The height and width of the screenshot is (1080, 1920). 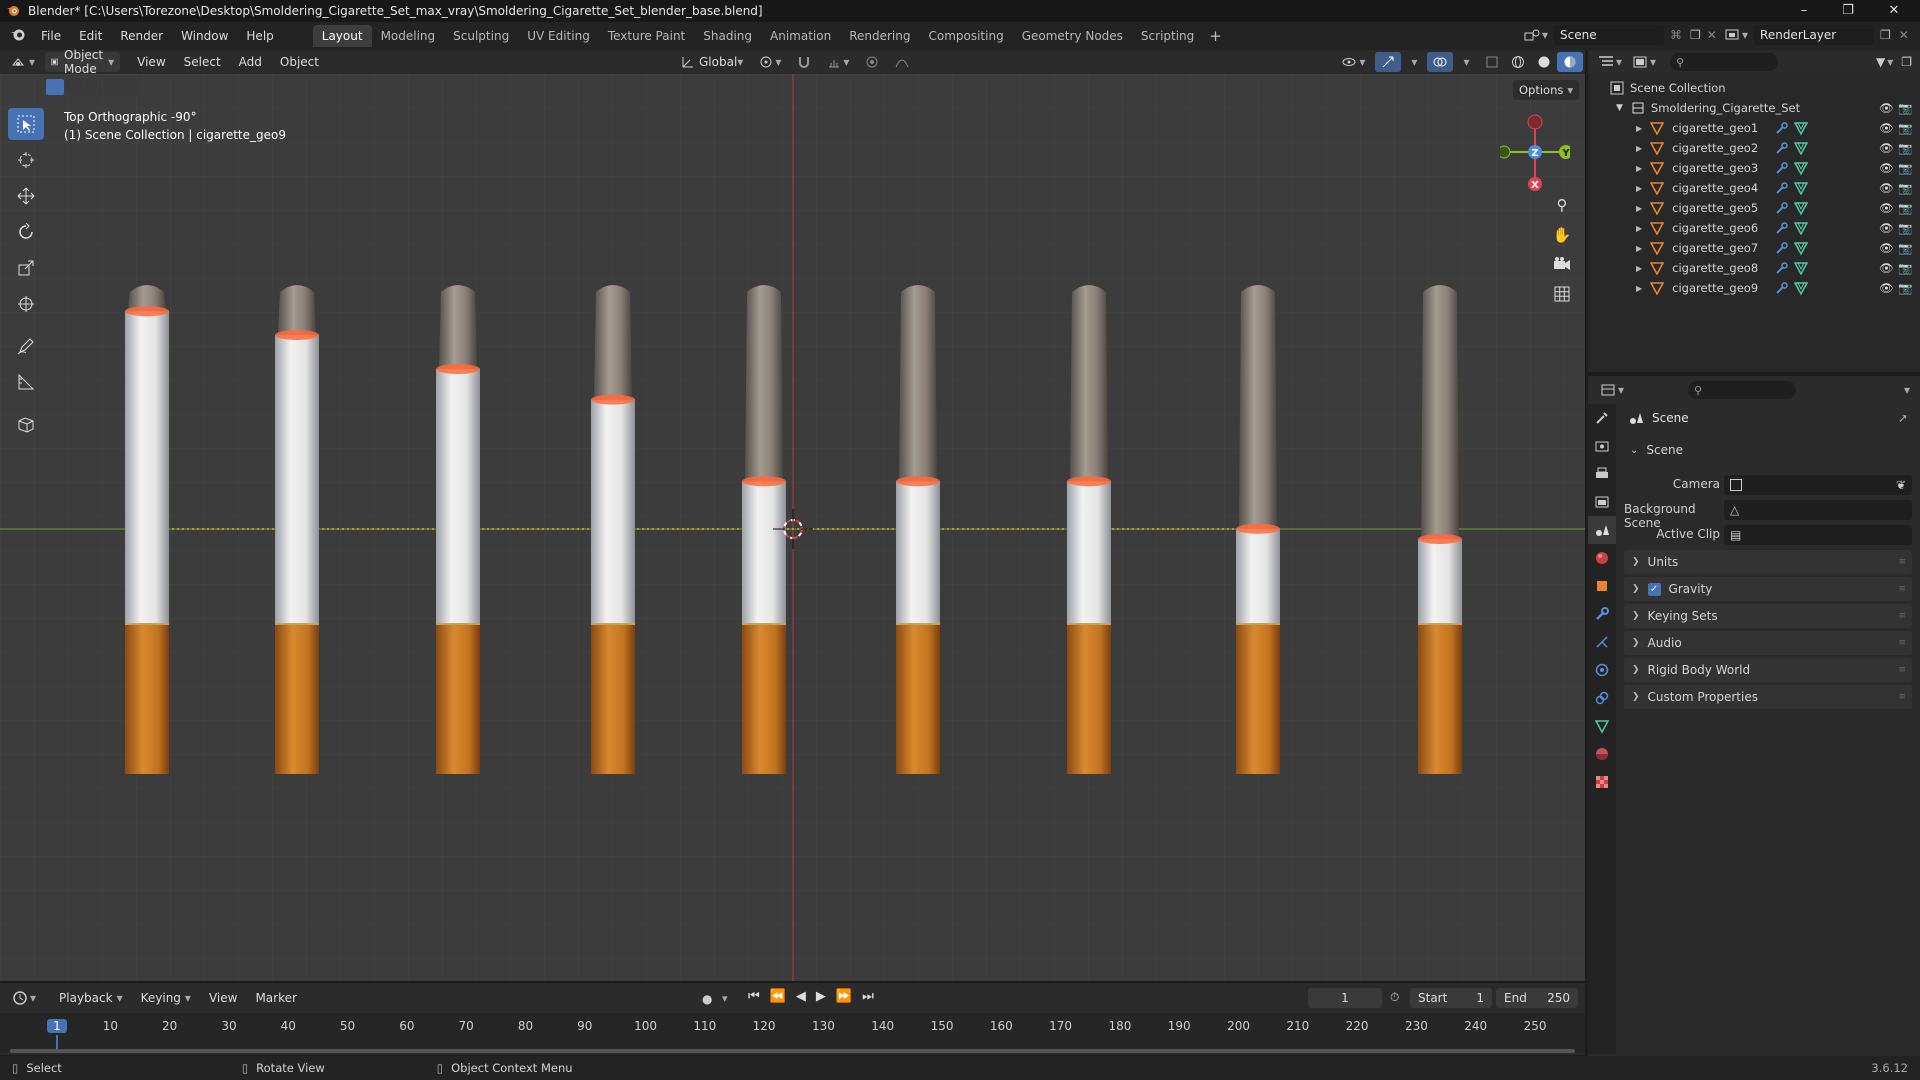 What do you see at coordinates (1492, 62) in the screenshot?
I see `xray-toggle` at bounding box center [1492, 62].